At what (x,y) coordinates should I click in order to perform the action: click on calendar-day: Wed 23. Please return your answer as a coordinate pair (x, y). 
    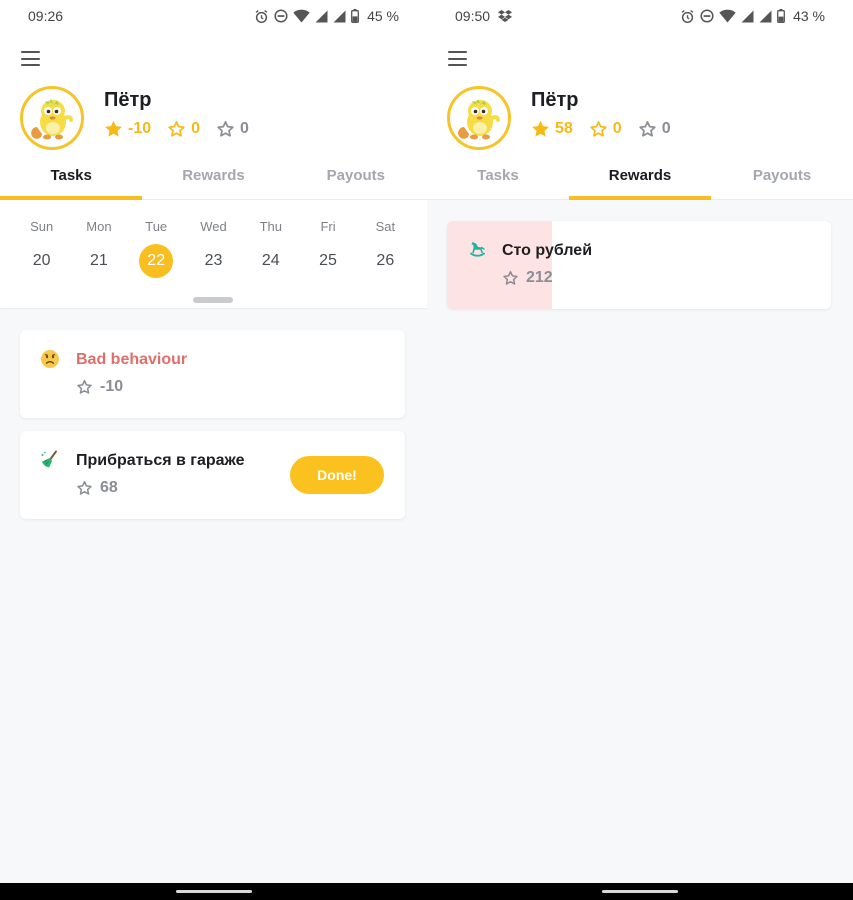
    Looking at the image, I should click on (213, 239).